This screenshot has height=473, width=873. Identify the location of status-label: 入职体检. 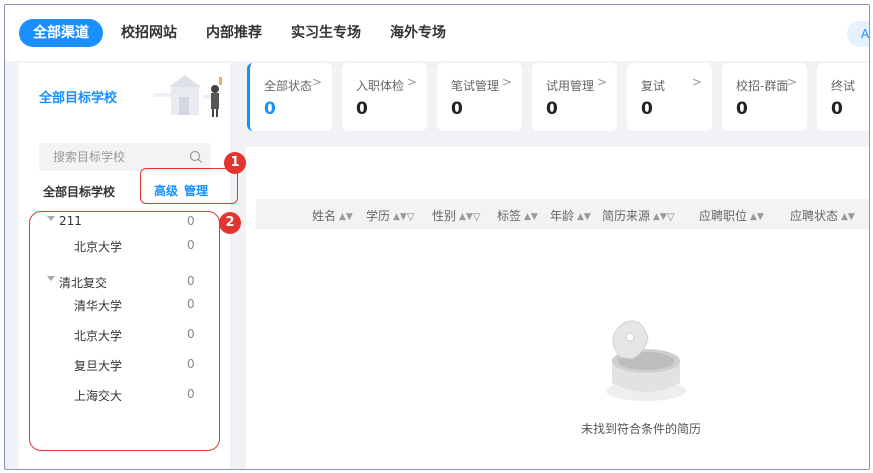
(380, 86).